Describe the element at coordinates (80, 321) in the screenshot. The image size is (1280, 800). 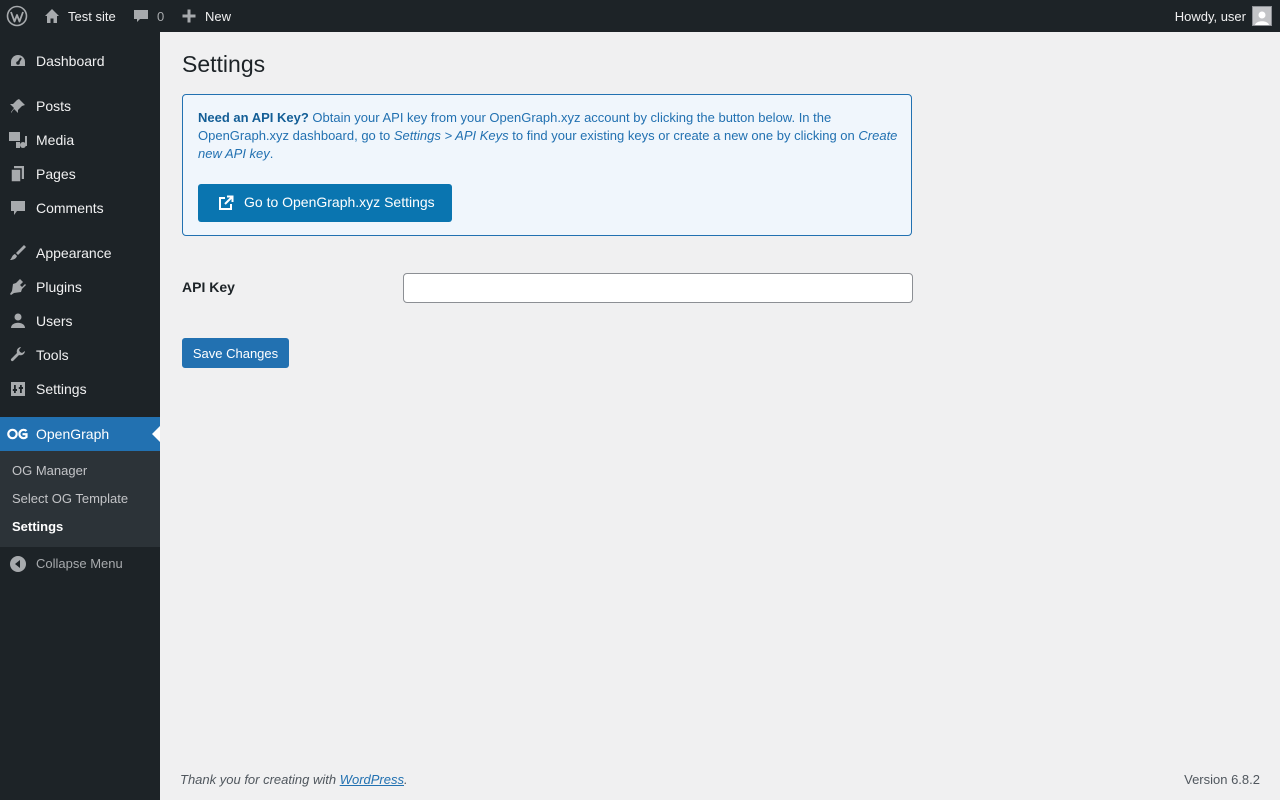
I see `sidebar-item-users: Users` at that location.